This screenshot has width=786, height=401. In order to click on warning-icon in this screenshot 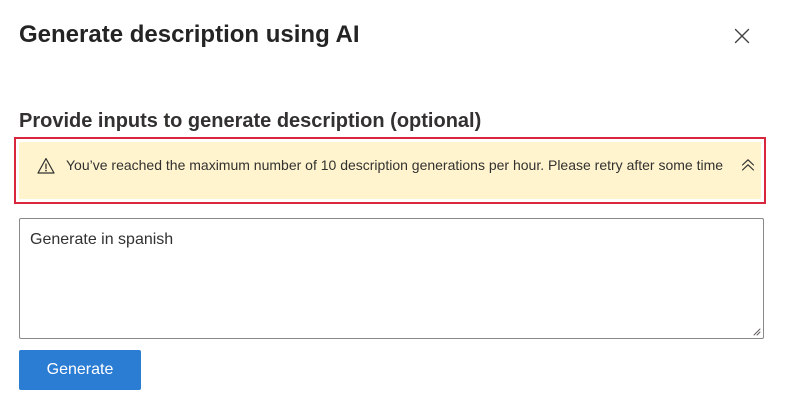, I will do `click(46, 166)`.